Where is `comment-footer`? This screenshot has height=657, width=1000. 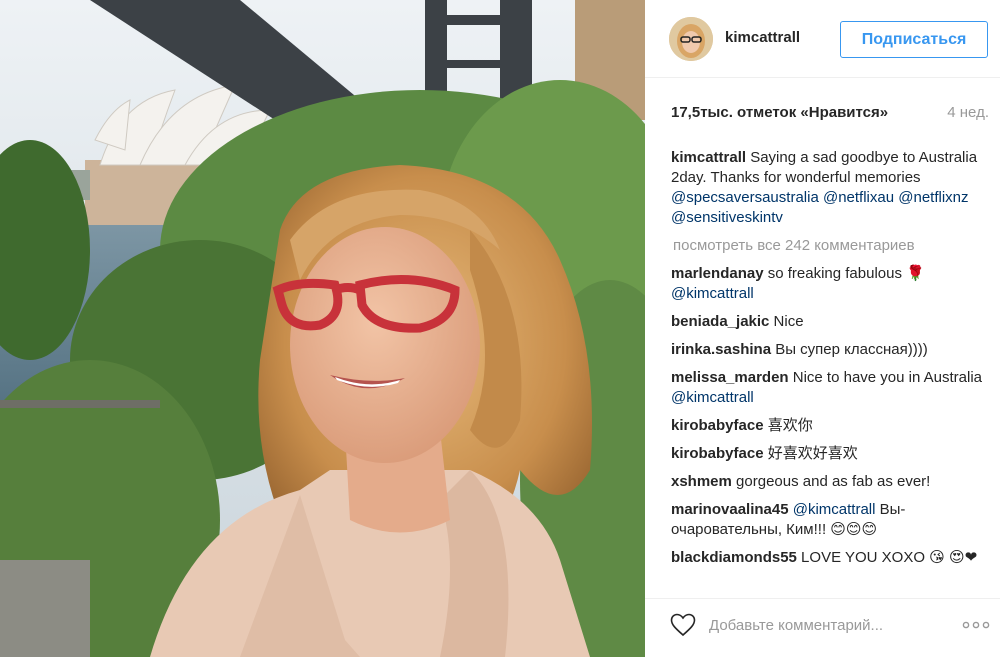
comment-footer is located at coordinates (822, 627).